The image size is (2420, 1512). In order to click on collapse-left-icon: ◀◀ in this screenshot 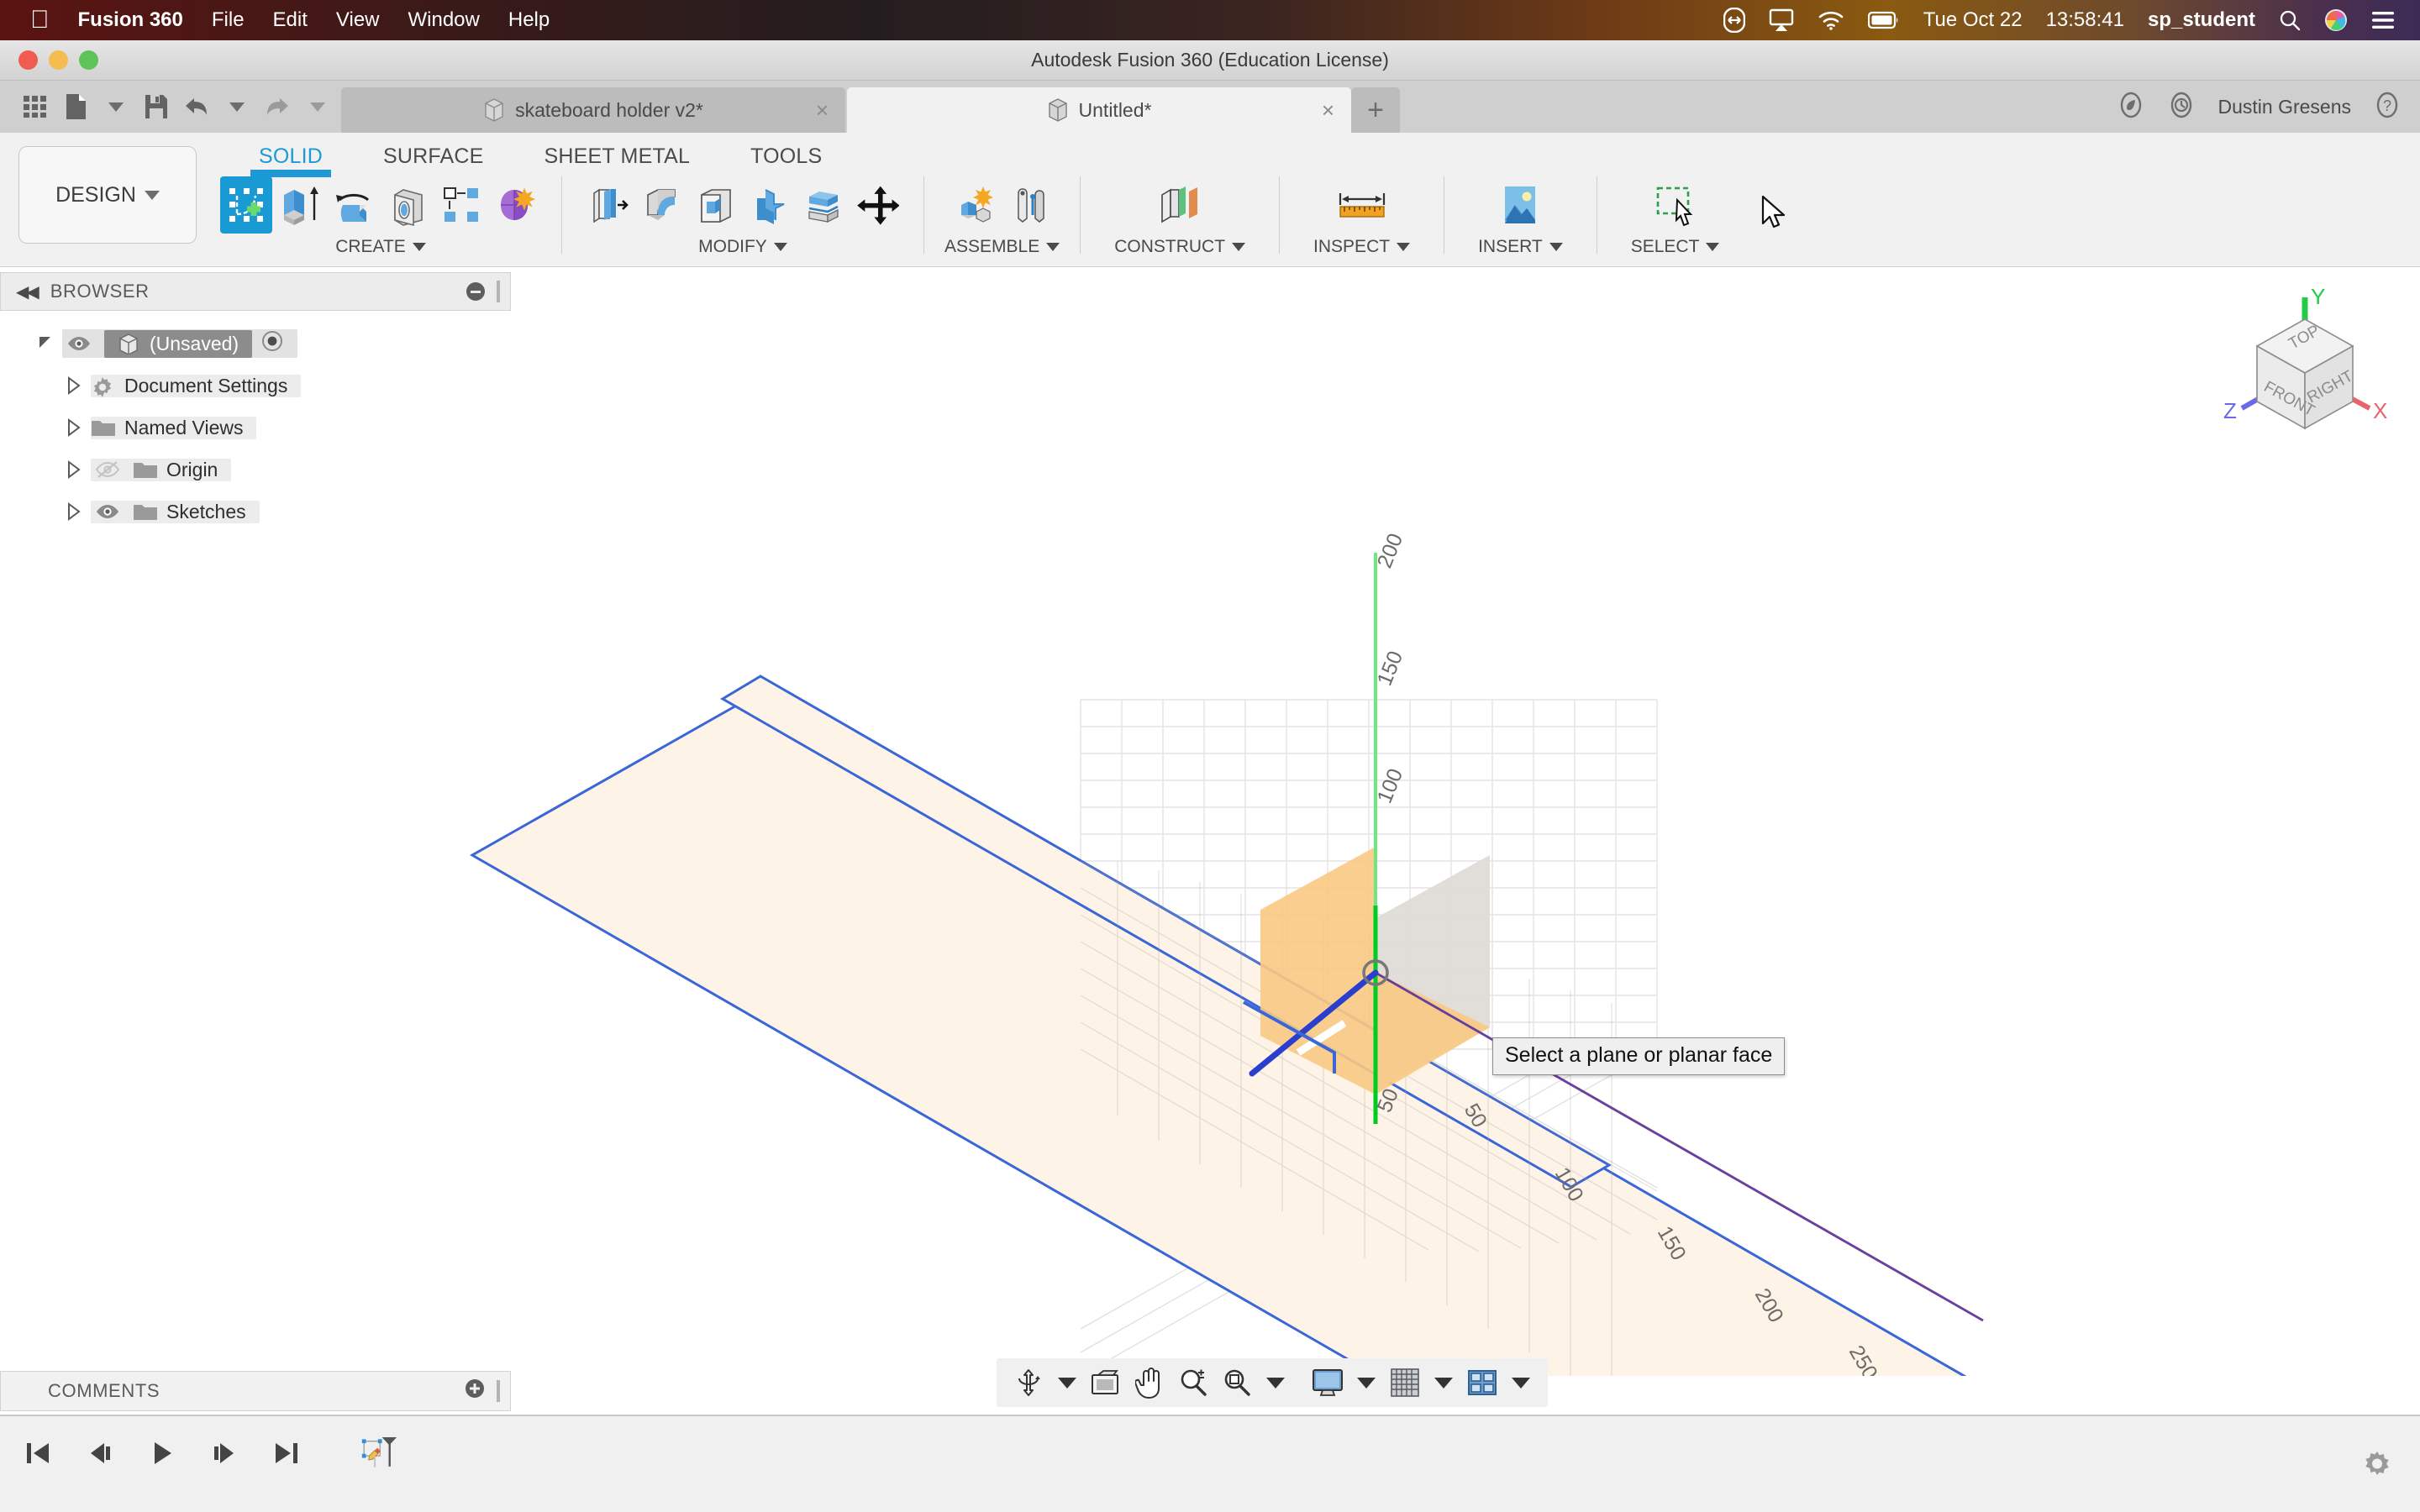, I will do `click(27, 291)`.